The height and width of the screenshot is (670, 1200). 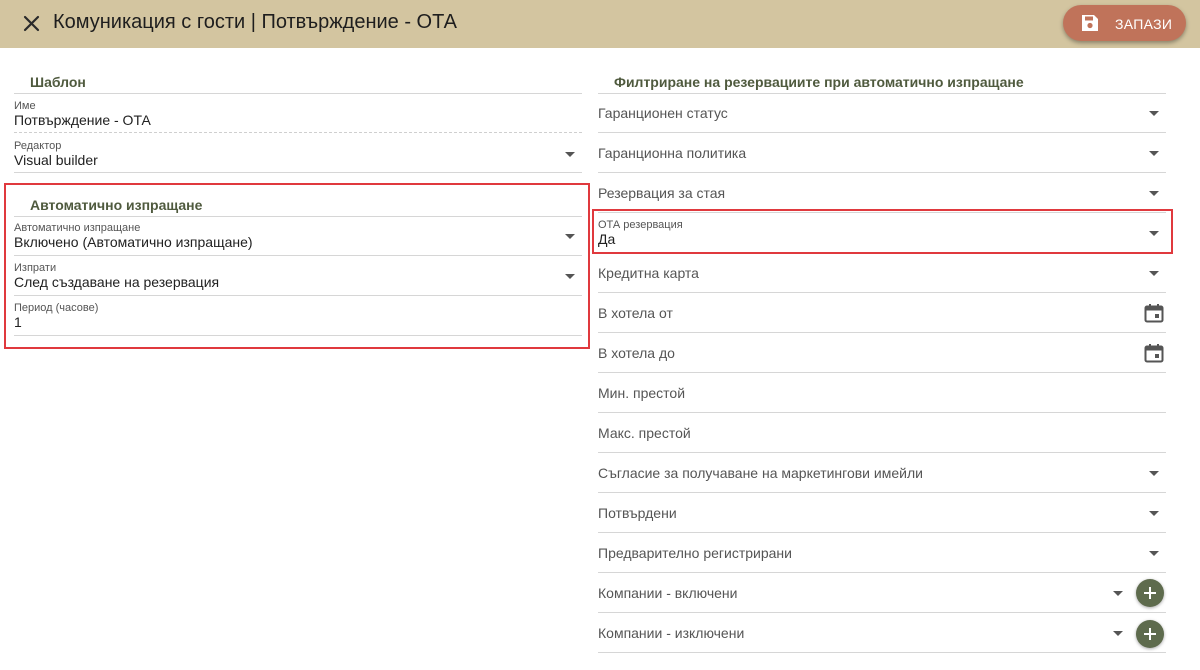 I want to click on companies-excluded-label: Компании - изключени, so click(x=671, y=633).